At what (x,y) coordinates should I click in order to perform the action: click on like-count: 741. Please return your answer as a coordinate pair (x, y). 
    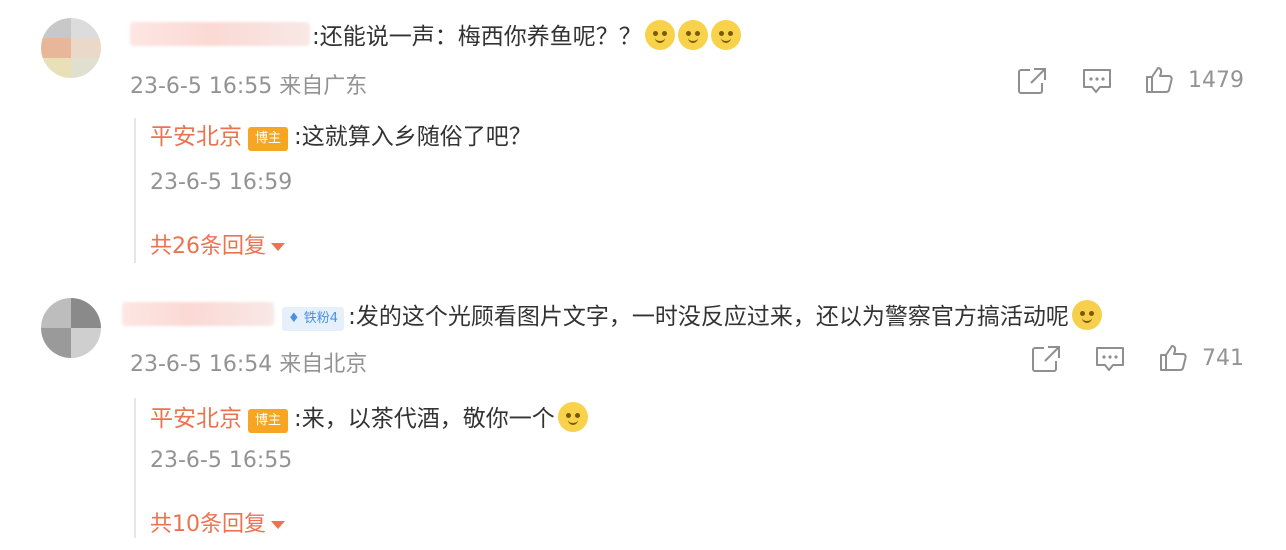
    Looking at the image, I should click on (1223, 358).